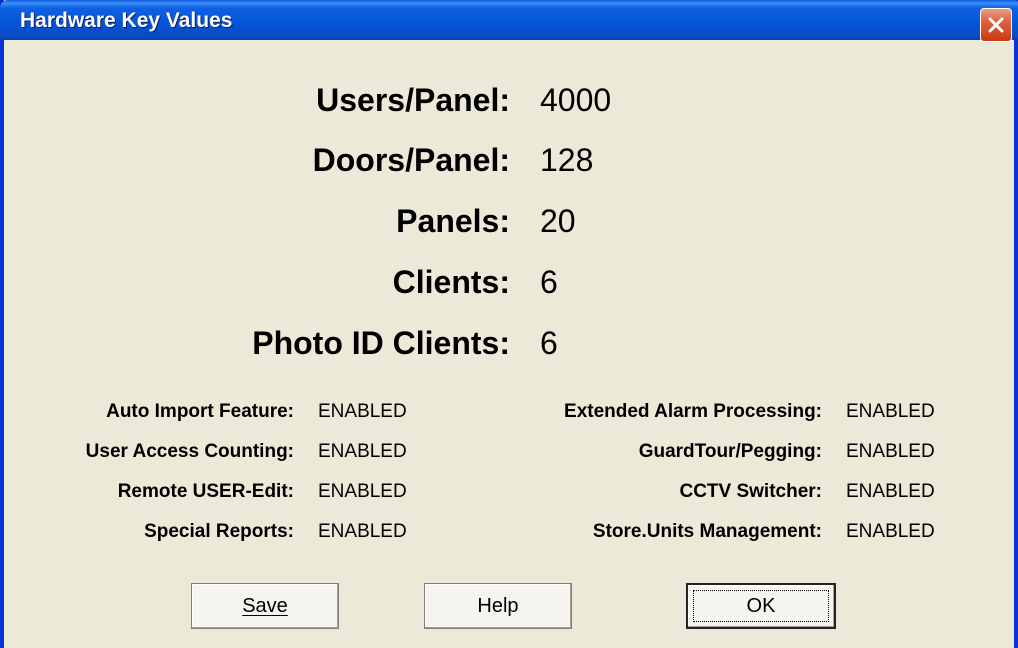 The width and height of the screenshot is (1018, 648). Describe the element at coordinates (576, 100) in the screenshot. I see `count-value: 4000` at that location.